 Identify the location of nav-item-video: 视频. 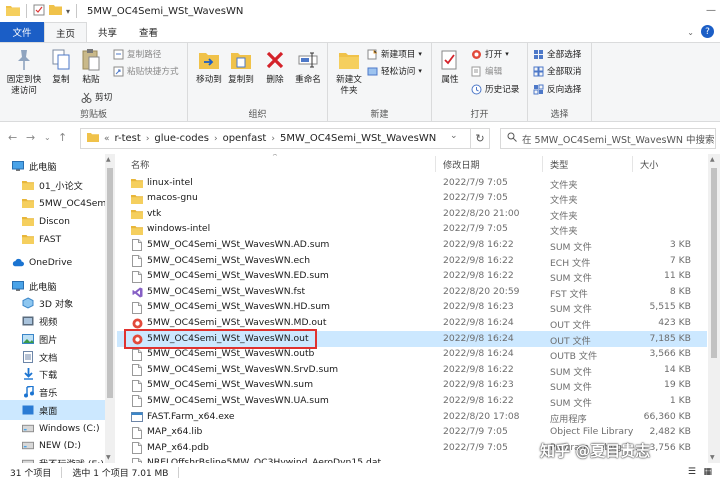
(52, 321).